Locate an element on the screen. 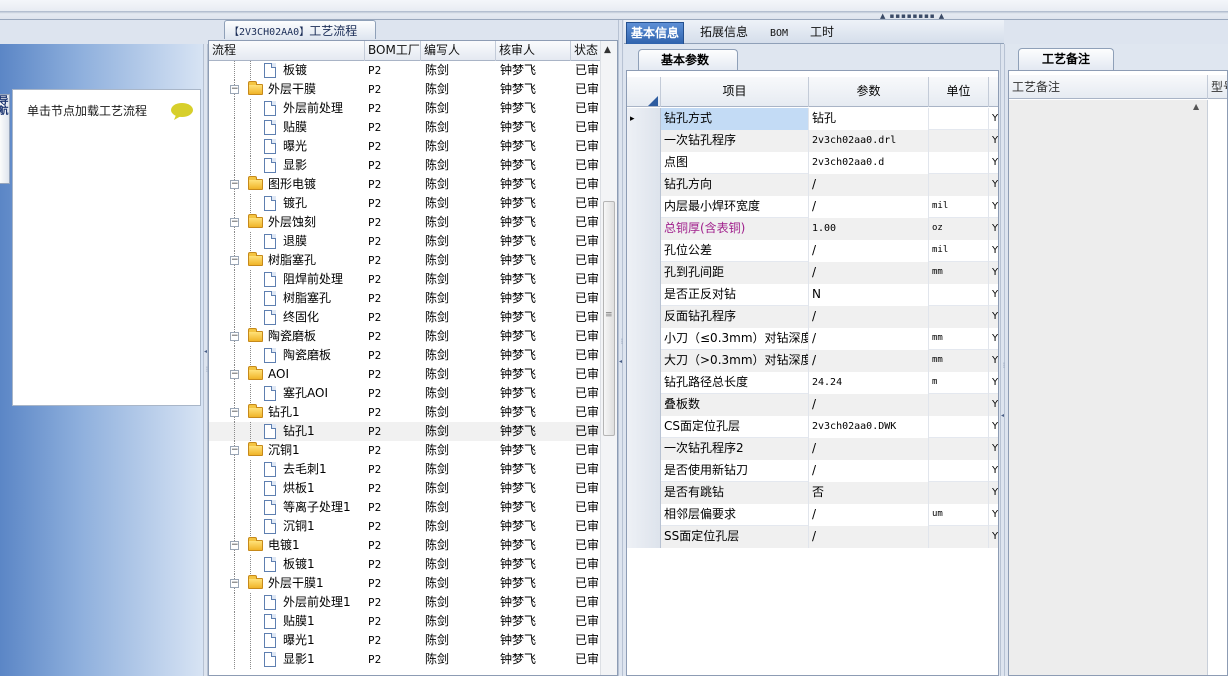 Image resolution: width=1228 pixels, height=676 pixels. remark-scroll-up-icon: ▲ is located at coordinates (1196, 106).